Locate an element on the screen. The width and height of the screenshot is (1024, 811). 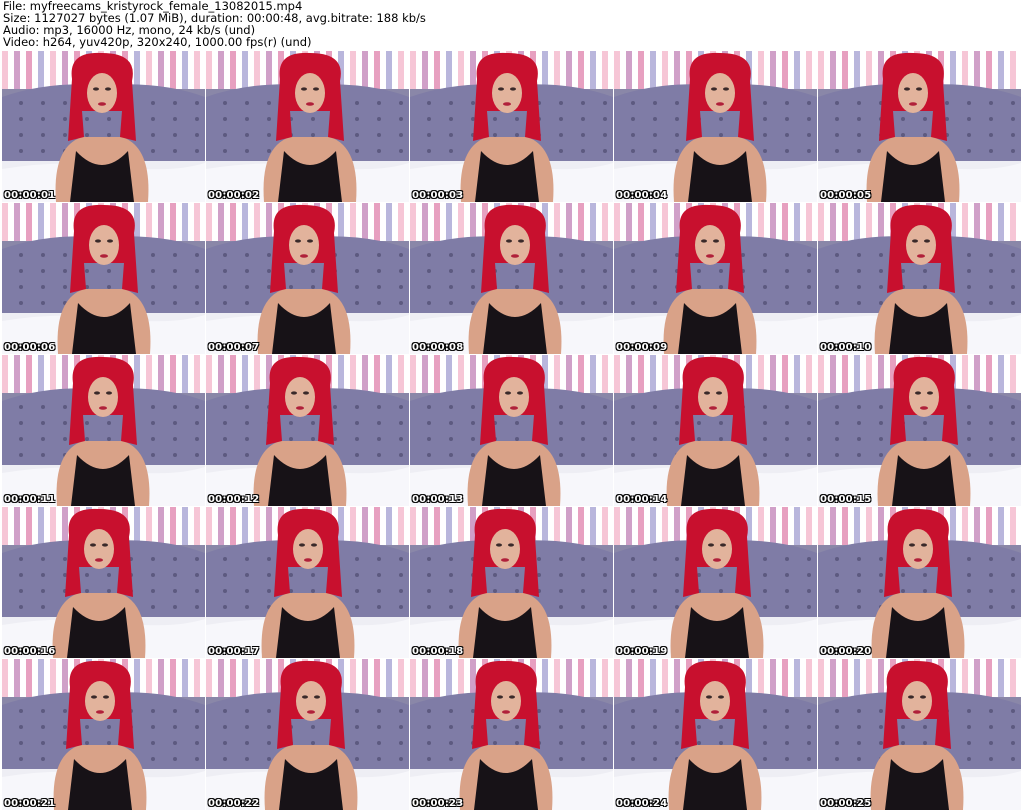
frame-timestamp: 00:00:25 is located at coordinates (846, 803).